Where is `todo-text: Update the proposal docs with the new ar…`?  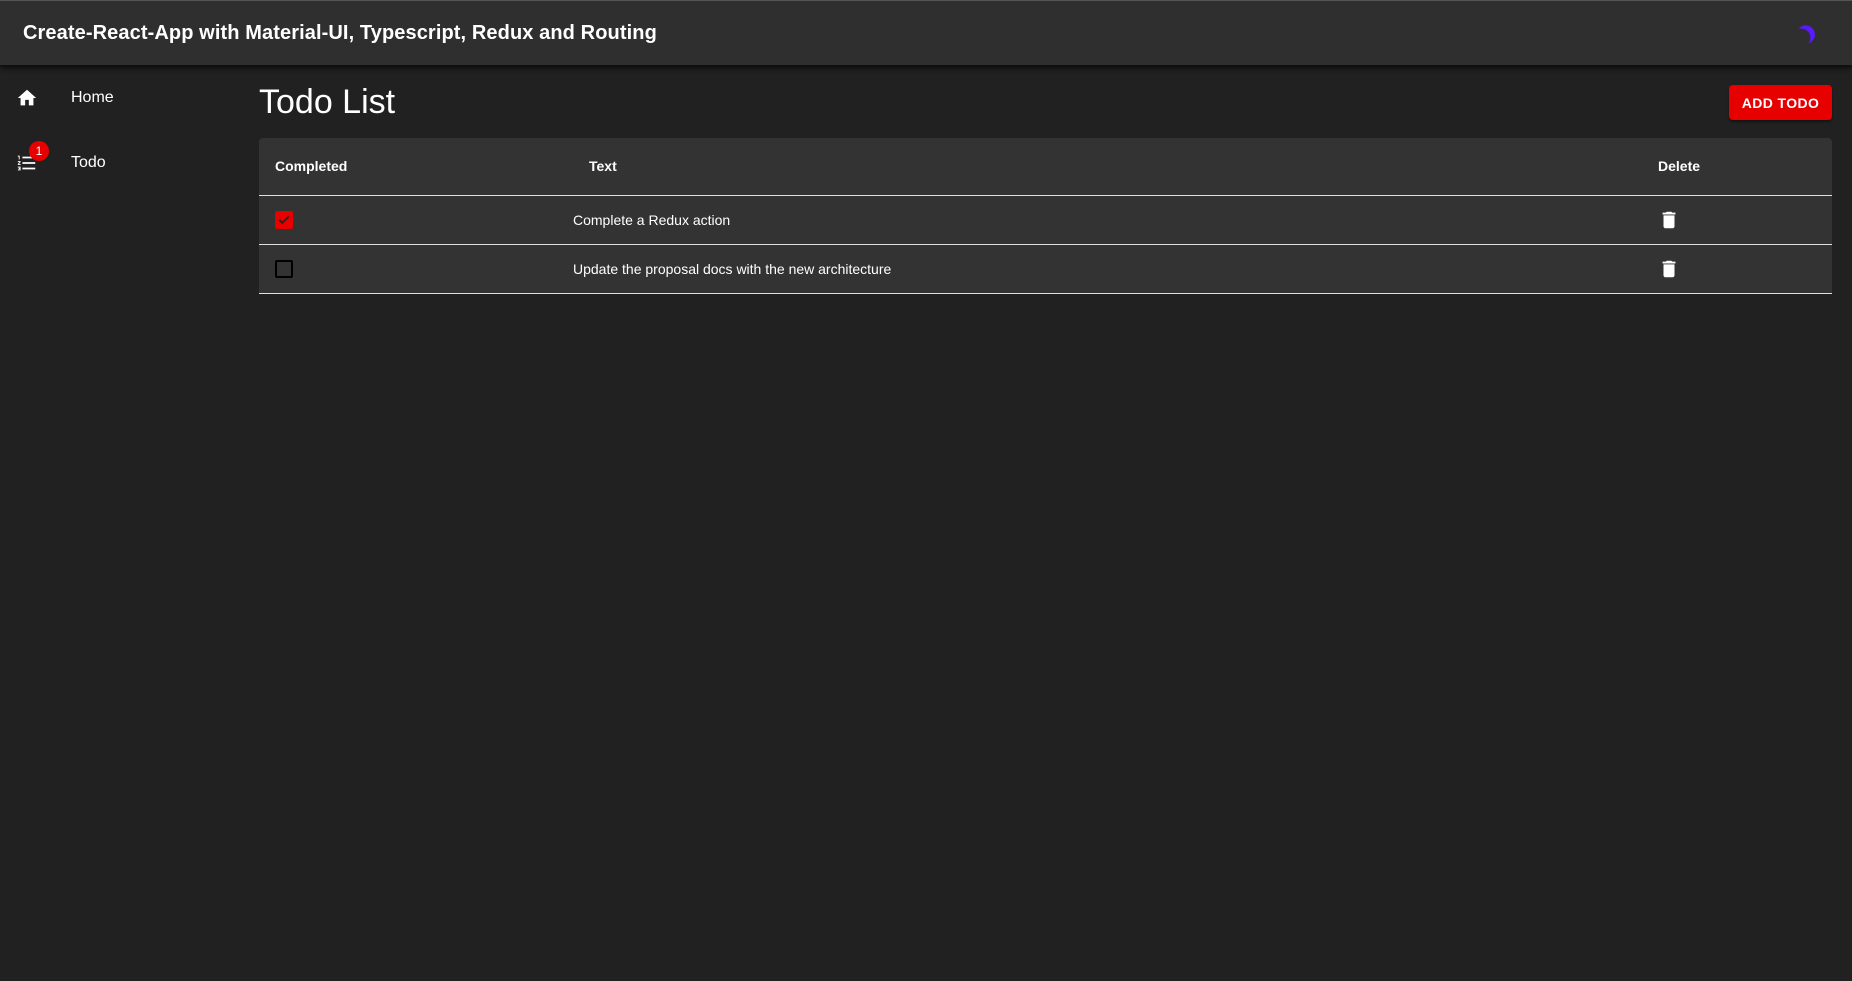 todo-text: Update the proposal docs with the new ar… is located at coordinates (1115, 269).